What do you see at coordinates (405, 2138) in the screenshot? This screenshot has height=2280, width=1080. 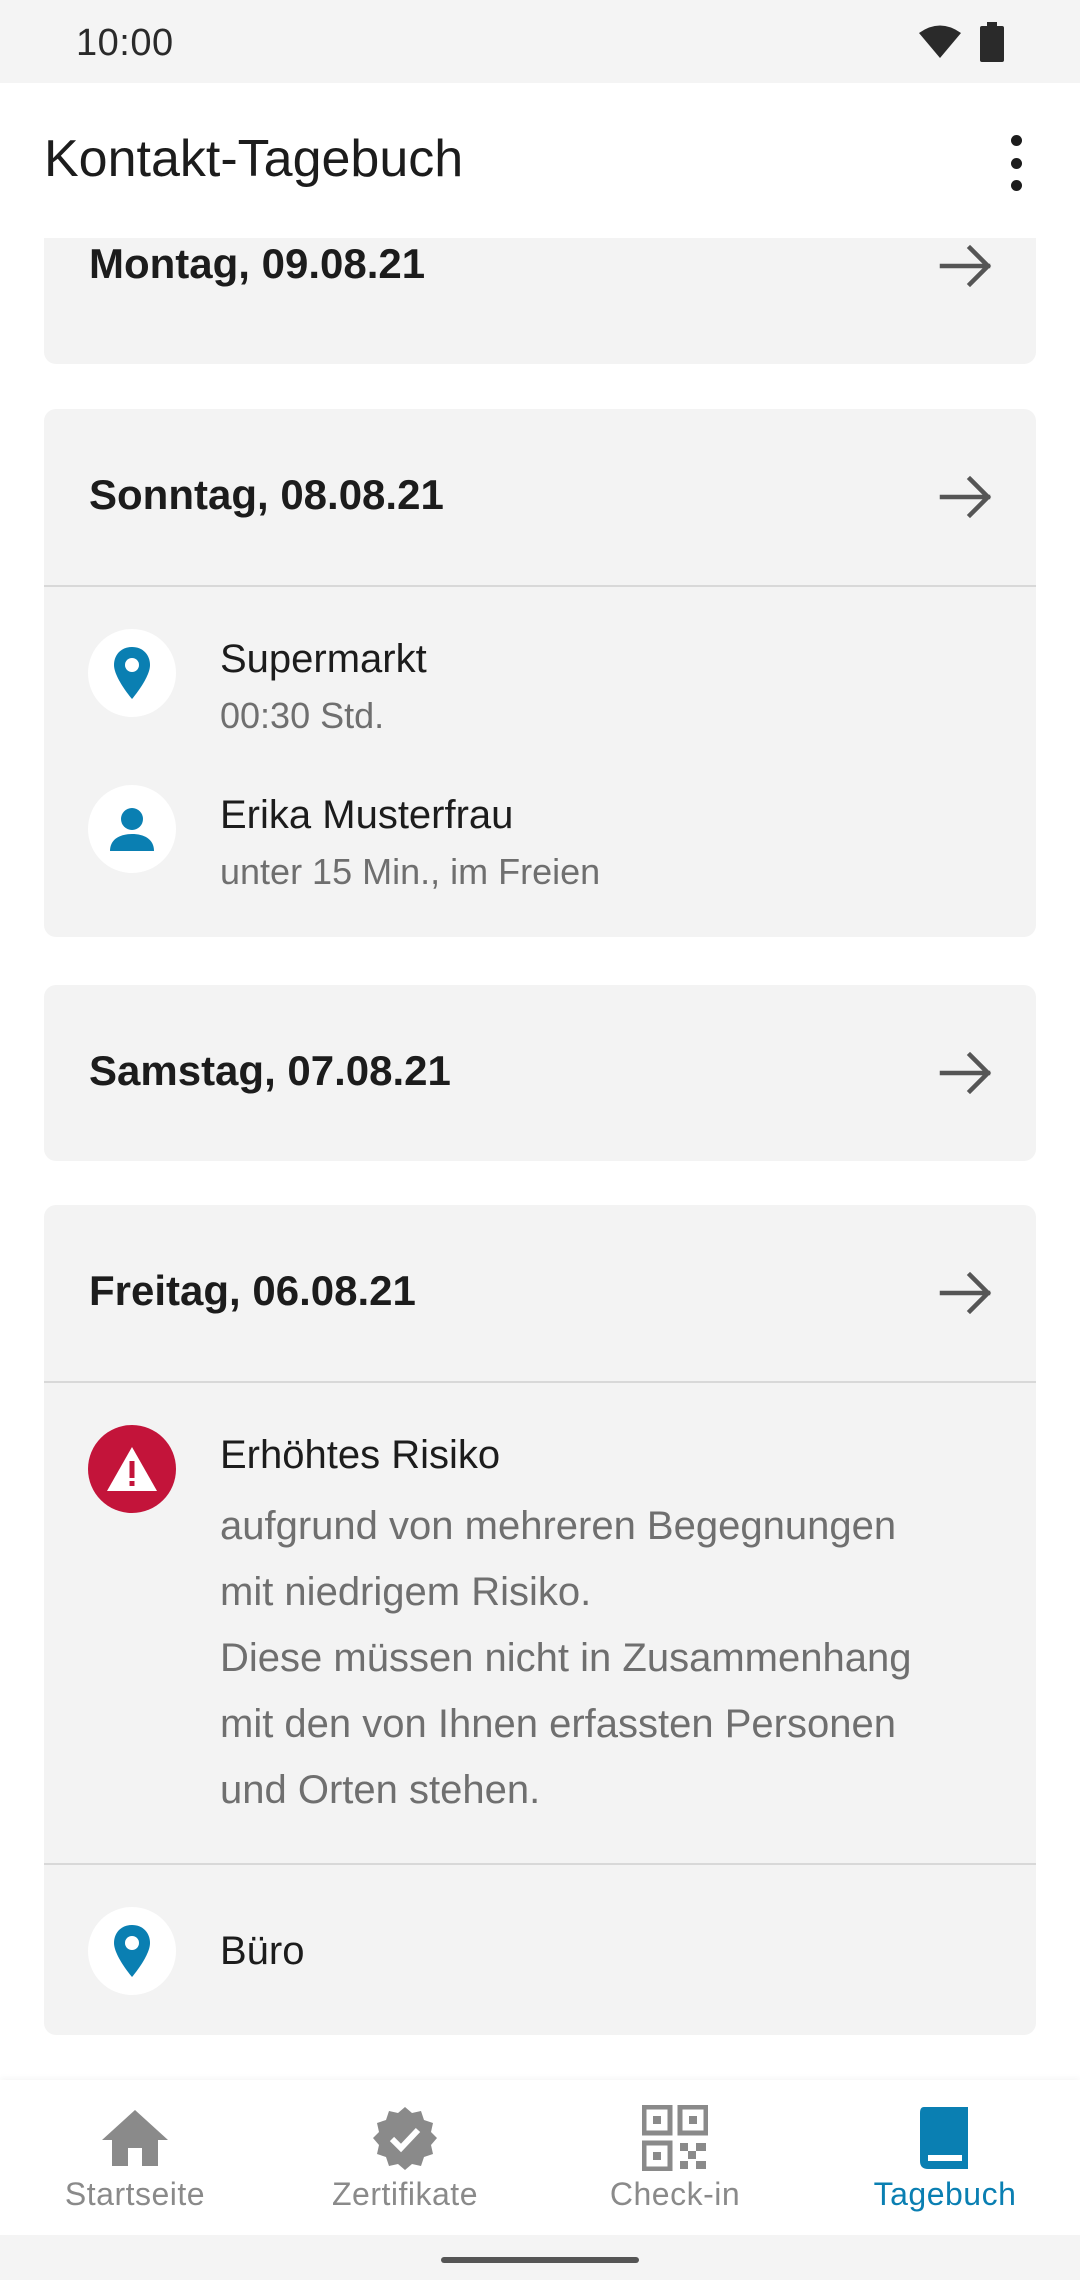 I see `certificate-icon` at bounding box center [405, 2138].